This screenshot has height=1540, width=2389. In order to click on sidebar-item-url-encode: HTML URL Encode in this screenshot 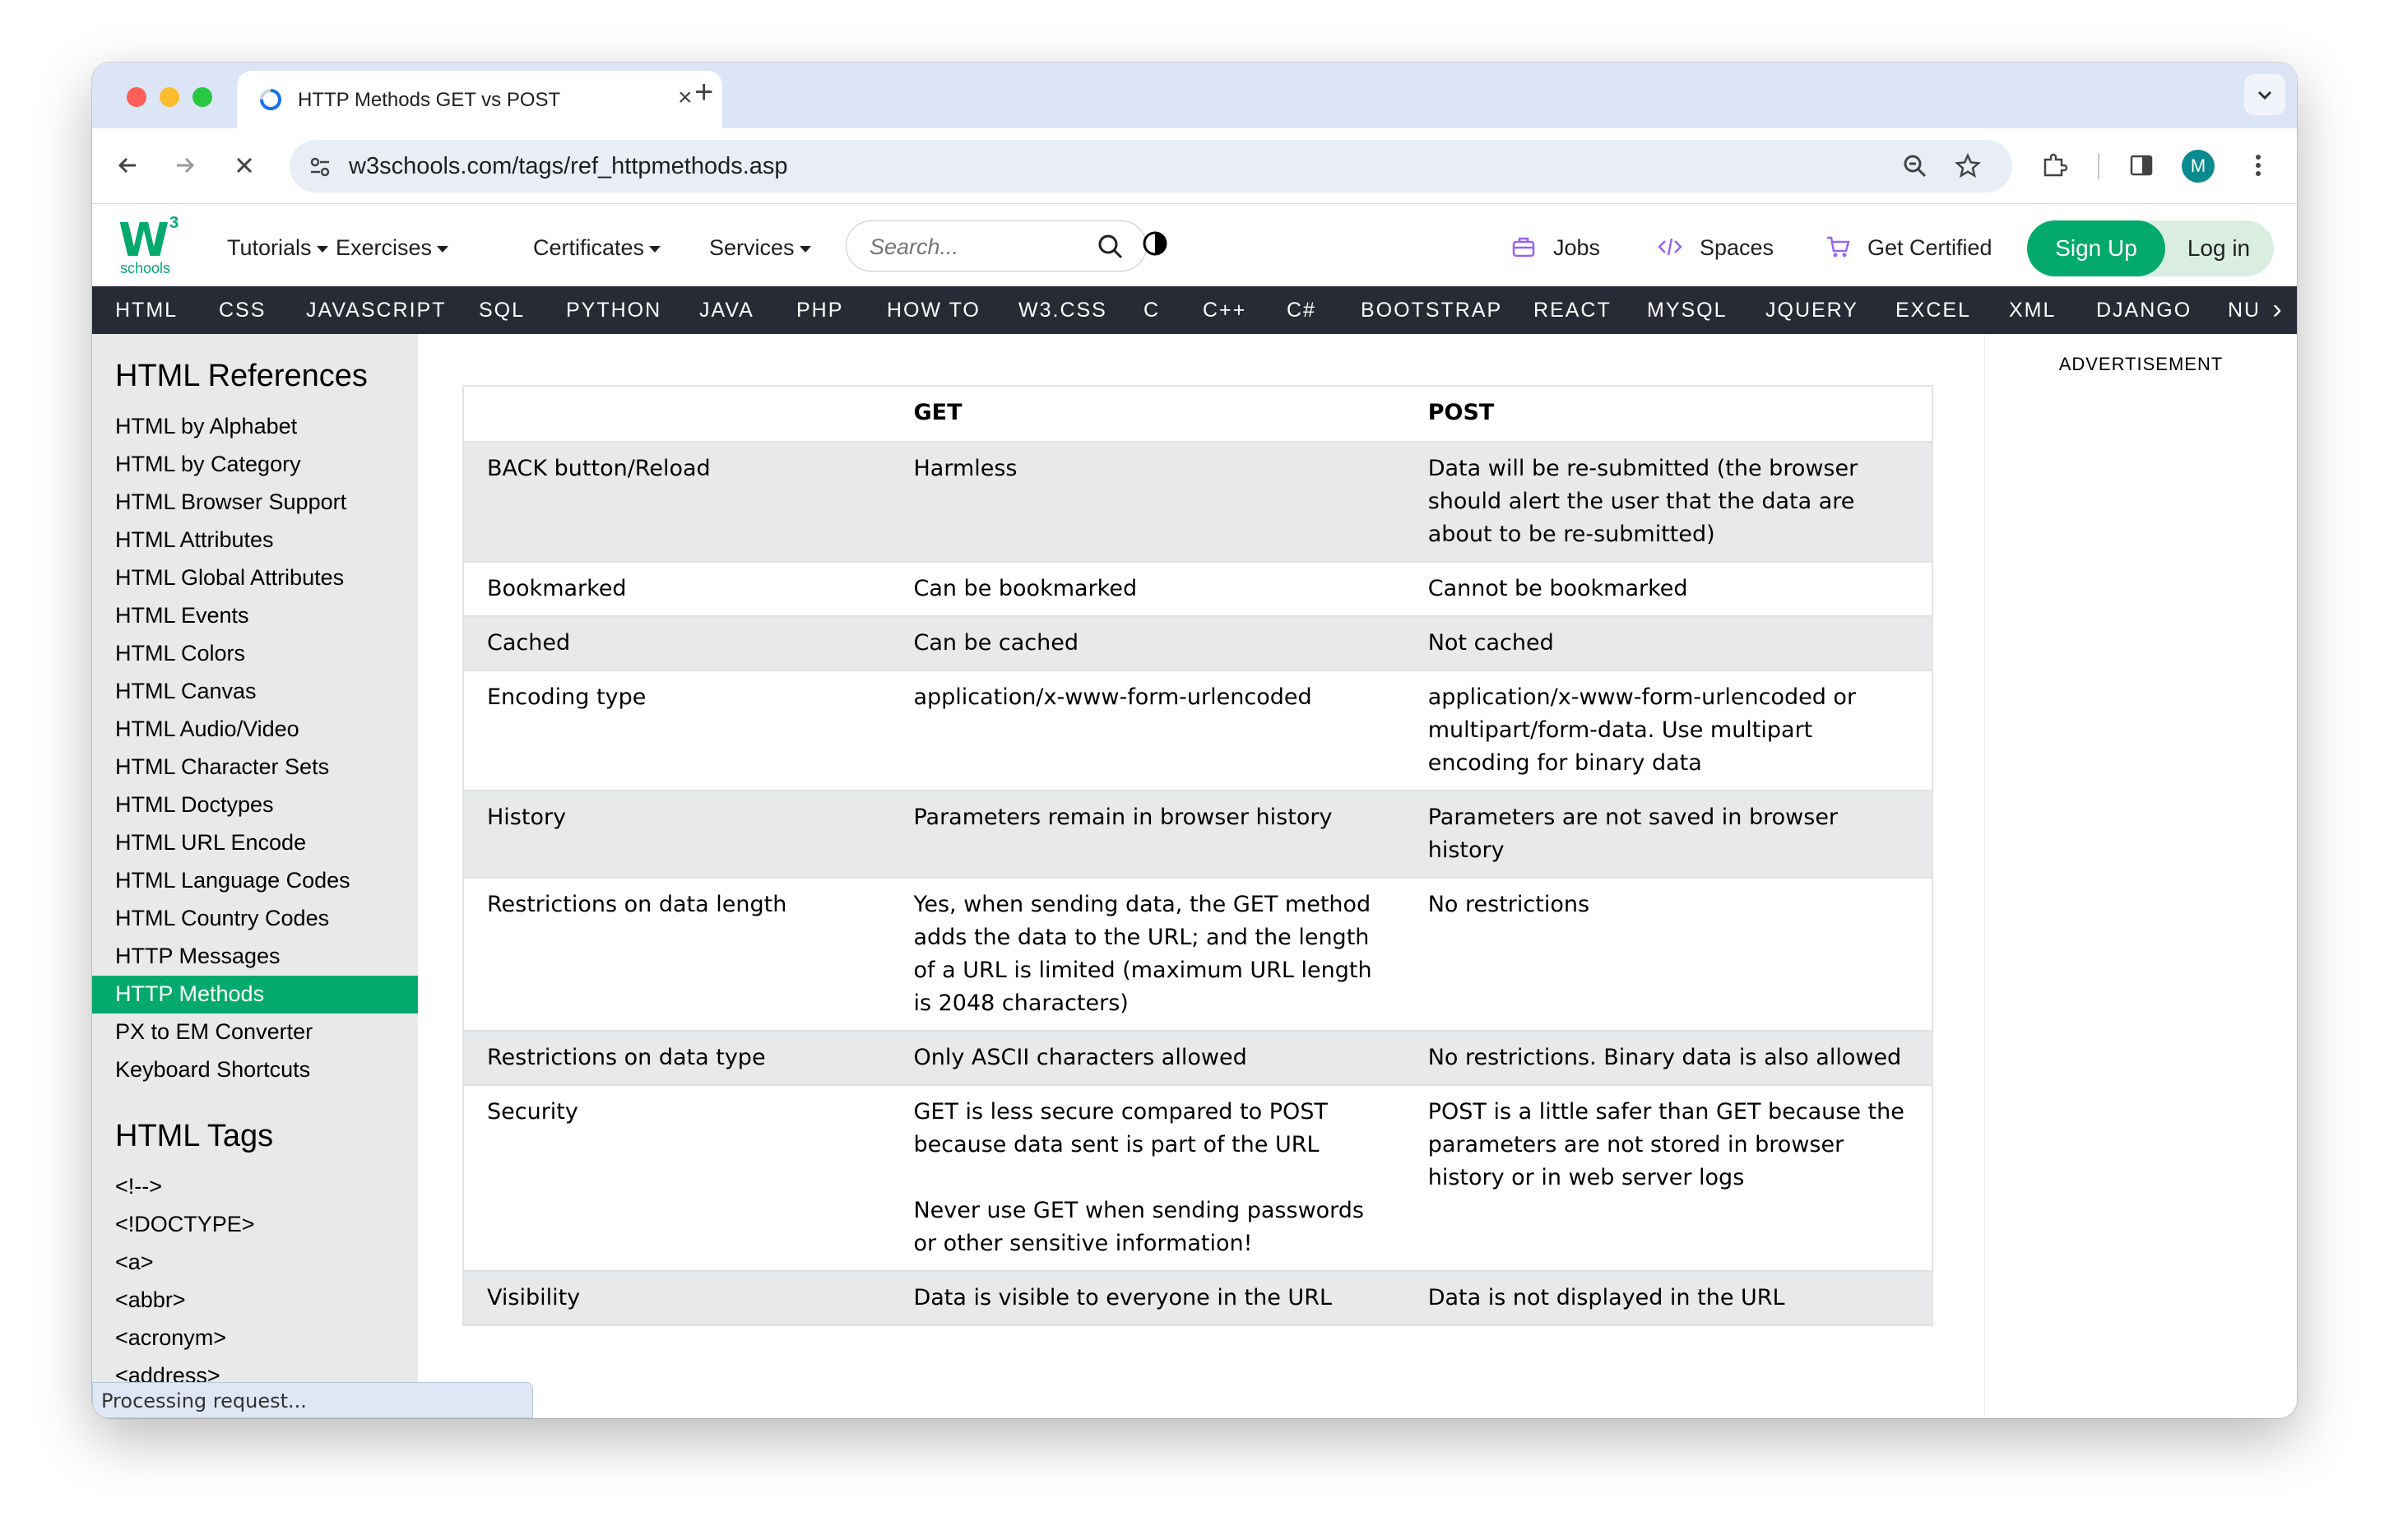, I will do `click(255, 843)`.